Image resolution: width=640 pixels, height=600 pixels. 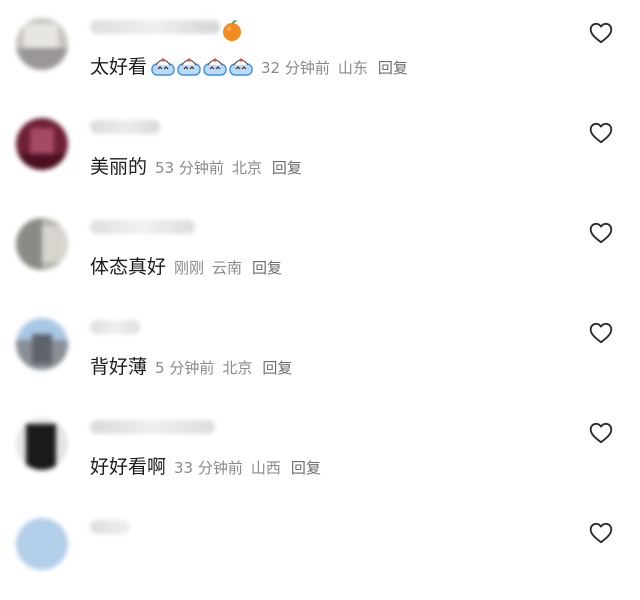 What do you see at coordinates (128, 267) in the screenshot?
I see `comment-text: 体态真好` at bounding box center [128, 267].